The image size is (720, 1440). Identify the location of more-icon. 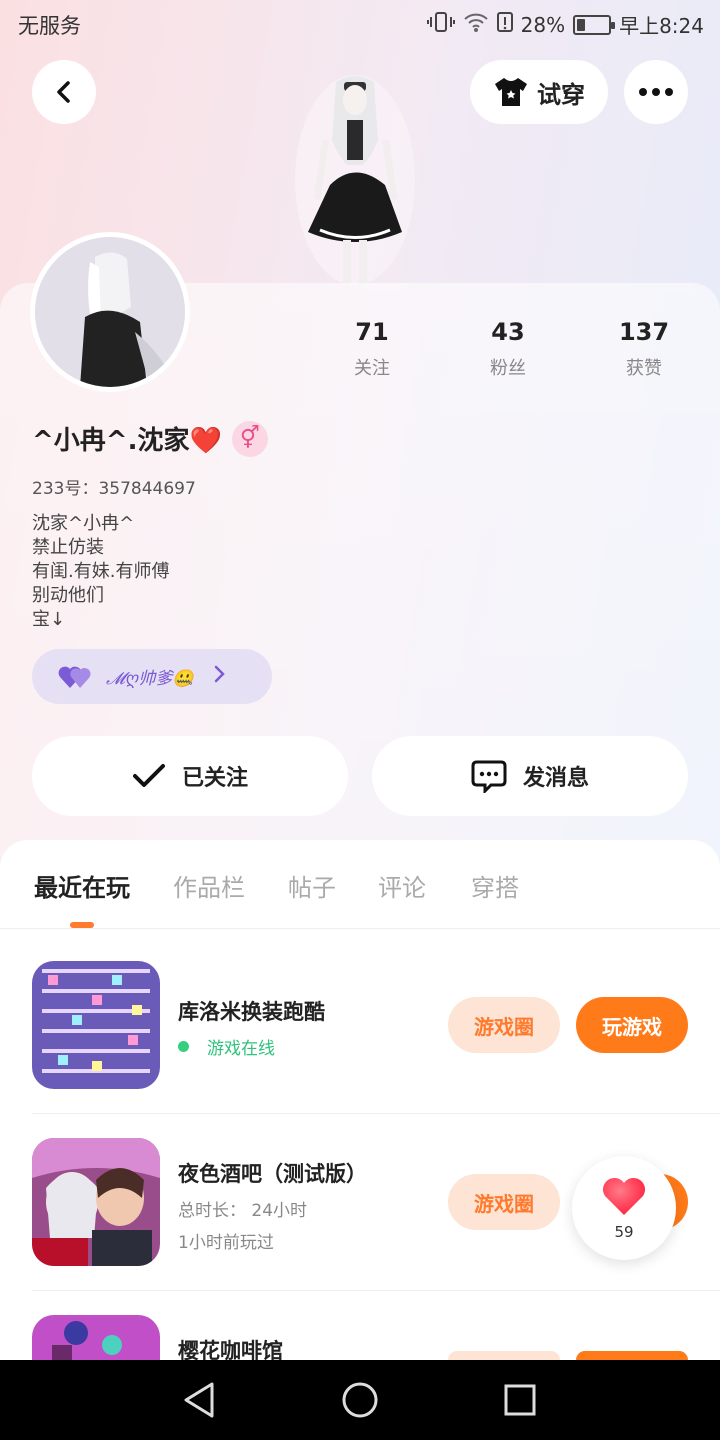
(656, 92).